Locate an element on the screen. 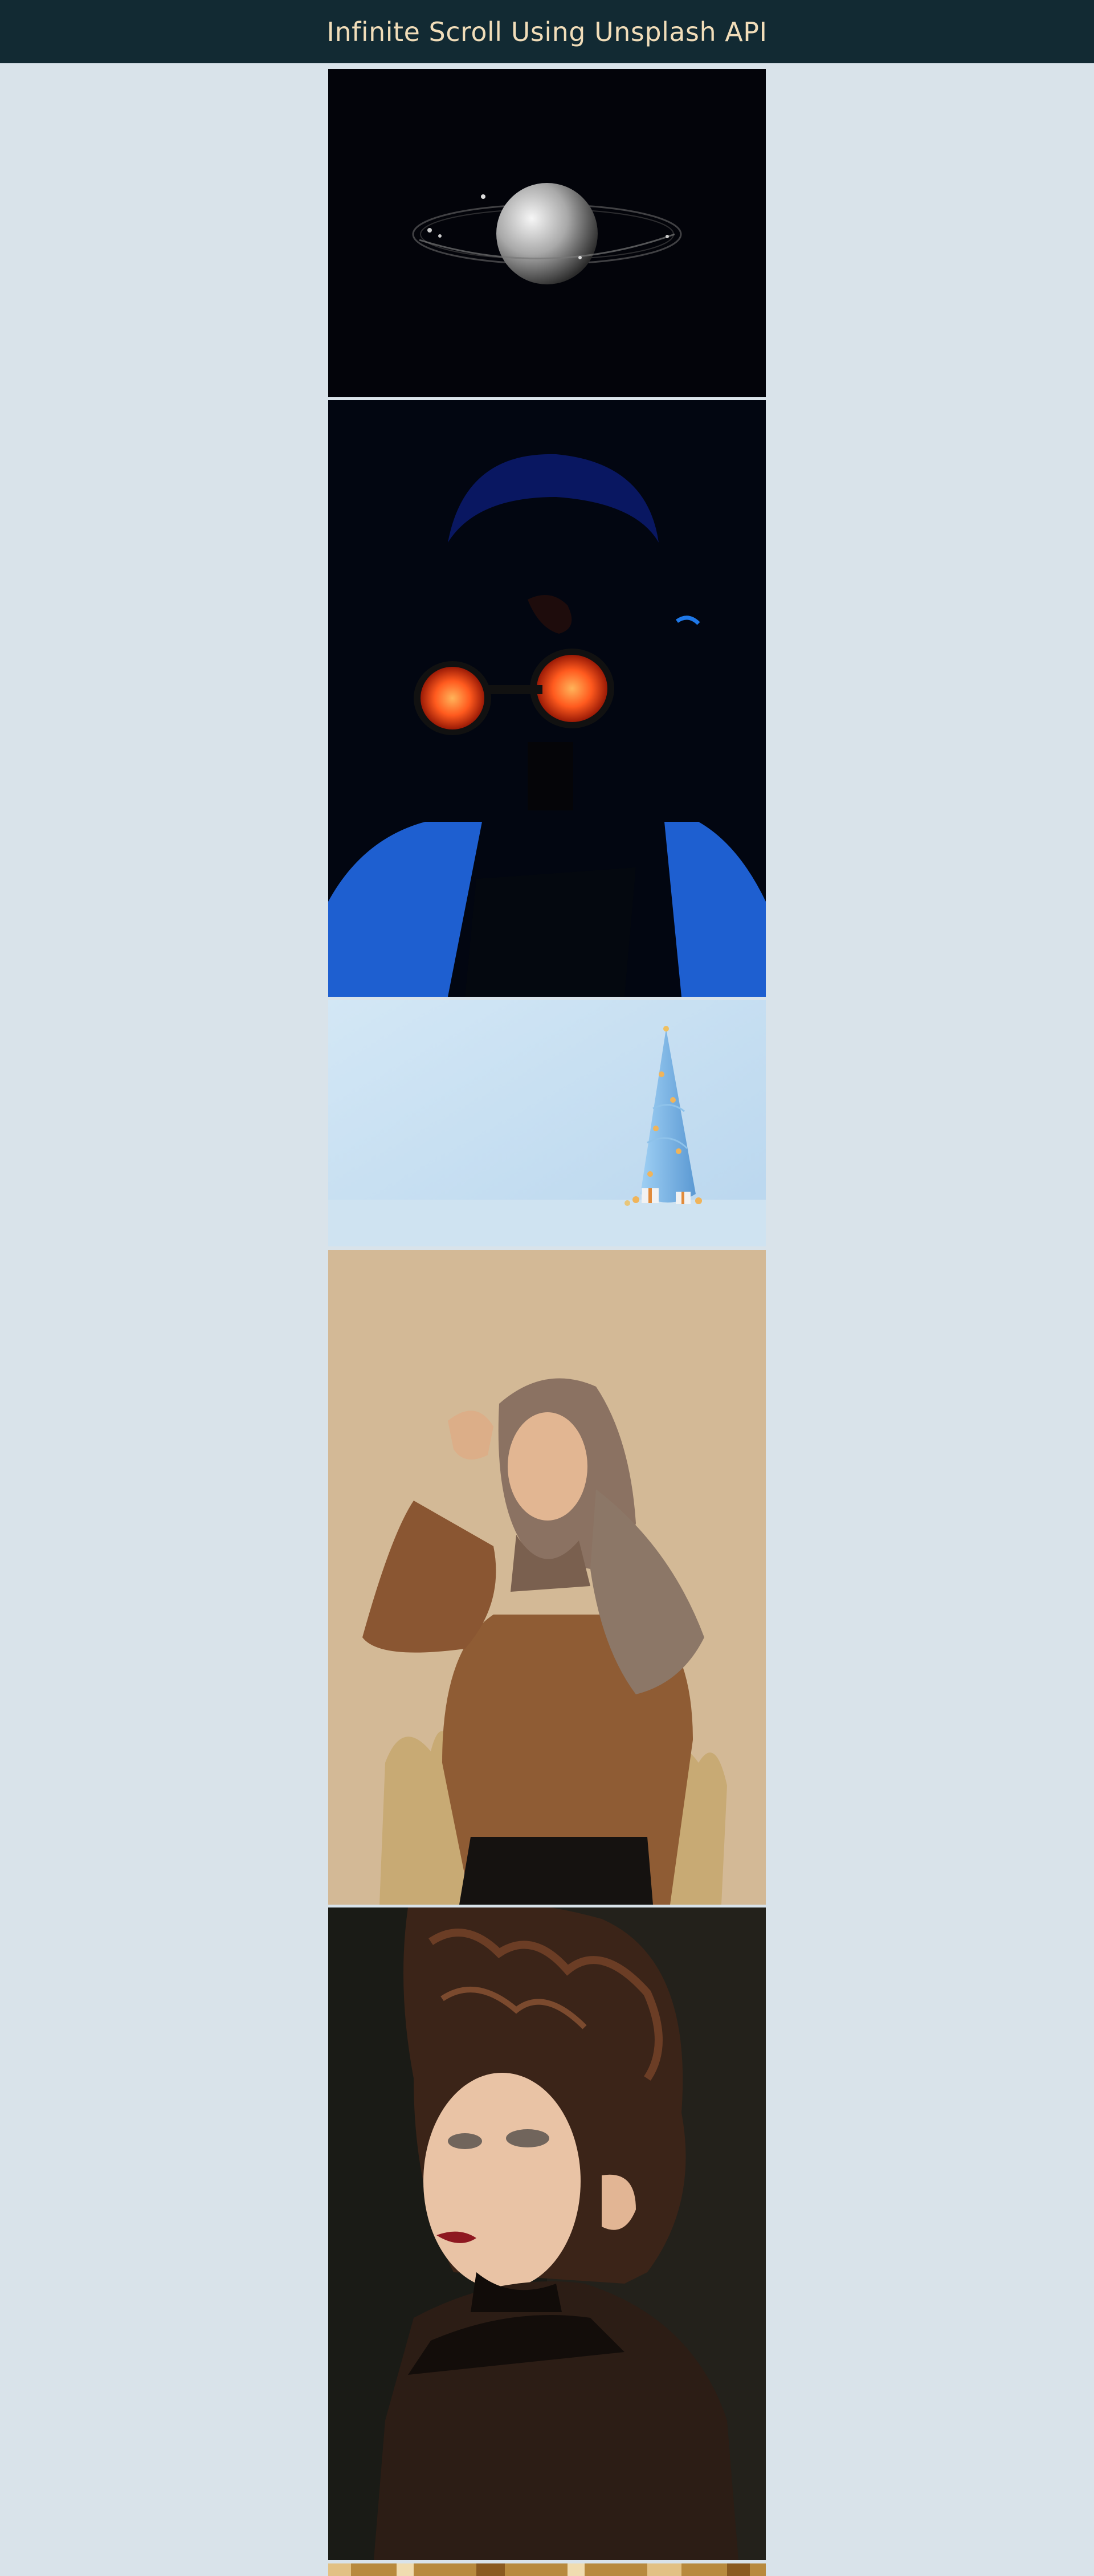  app-header: Infinite Scroll Using Unsplash API is located at coordinates (547, 31).